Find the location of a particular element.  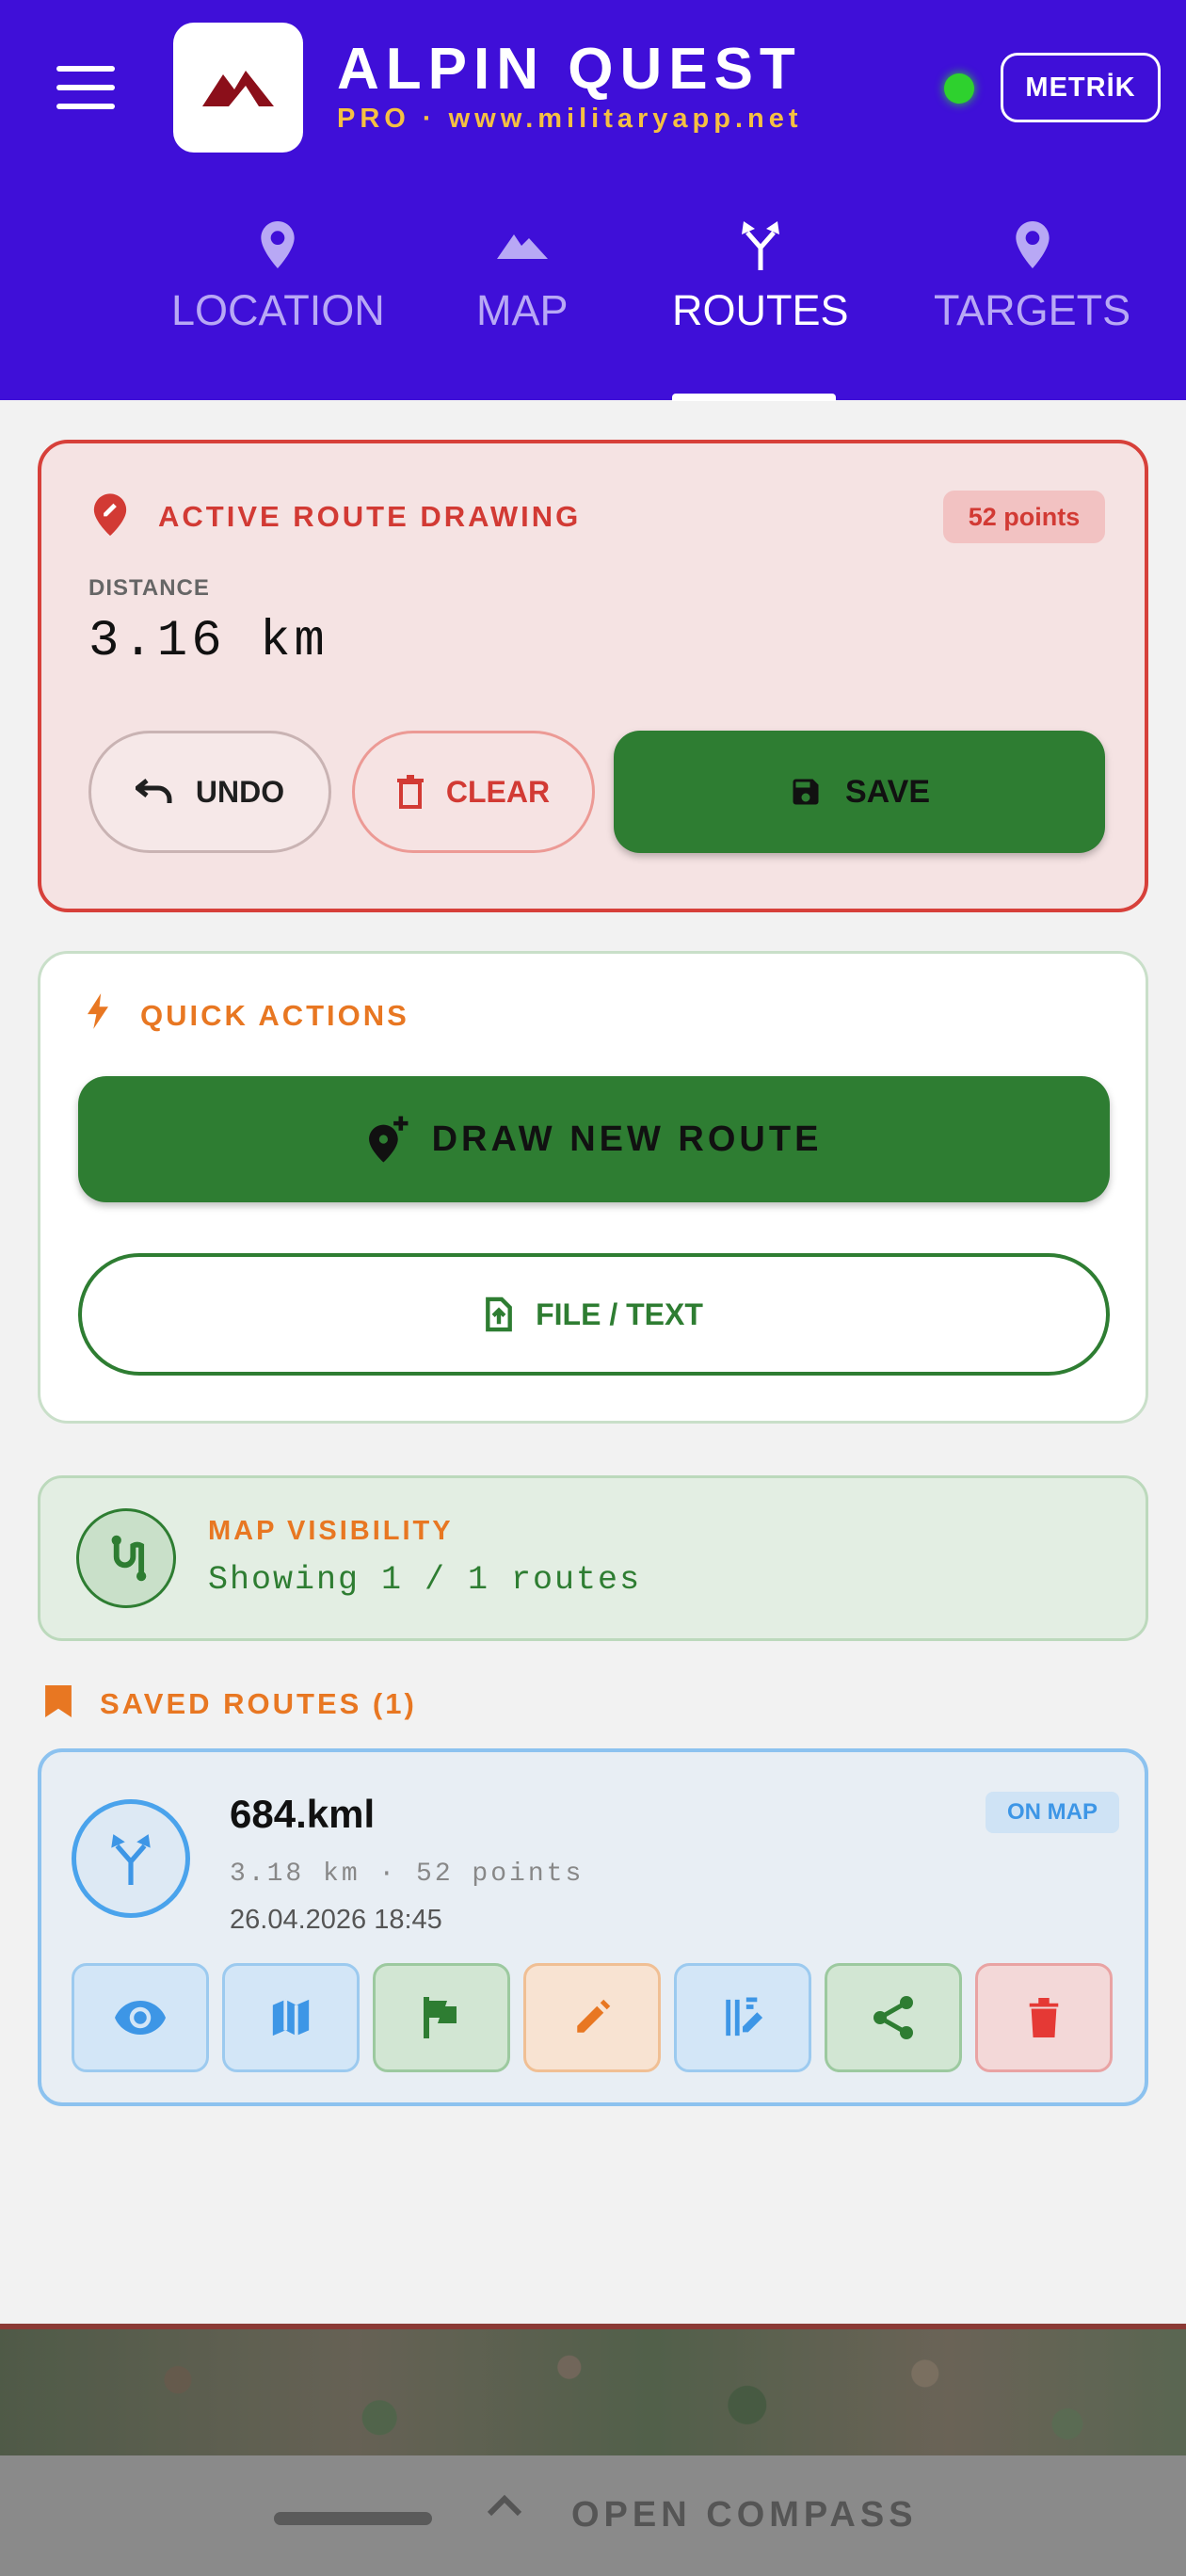

points-badge: 52 points is located at coordinates (1024, 517).